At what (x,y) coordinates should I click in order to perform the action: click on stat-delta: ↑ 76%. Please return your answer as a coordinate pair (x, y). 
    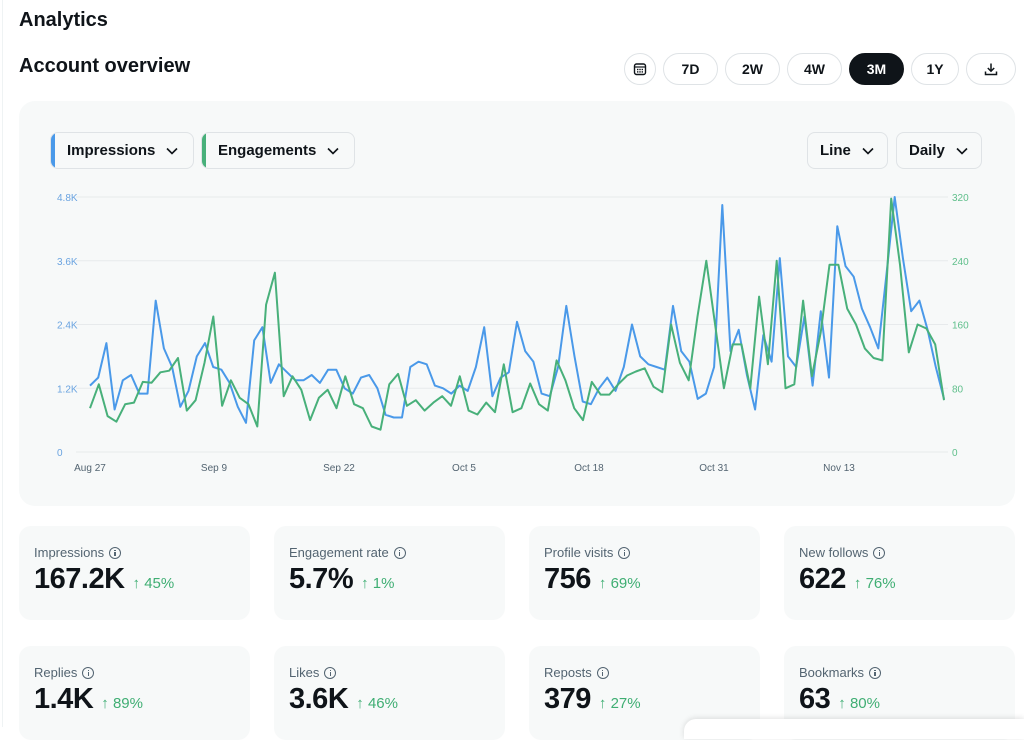
    Looking at the image, I should click on (875, 583).